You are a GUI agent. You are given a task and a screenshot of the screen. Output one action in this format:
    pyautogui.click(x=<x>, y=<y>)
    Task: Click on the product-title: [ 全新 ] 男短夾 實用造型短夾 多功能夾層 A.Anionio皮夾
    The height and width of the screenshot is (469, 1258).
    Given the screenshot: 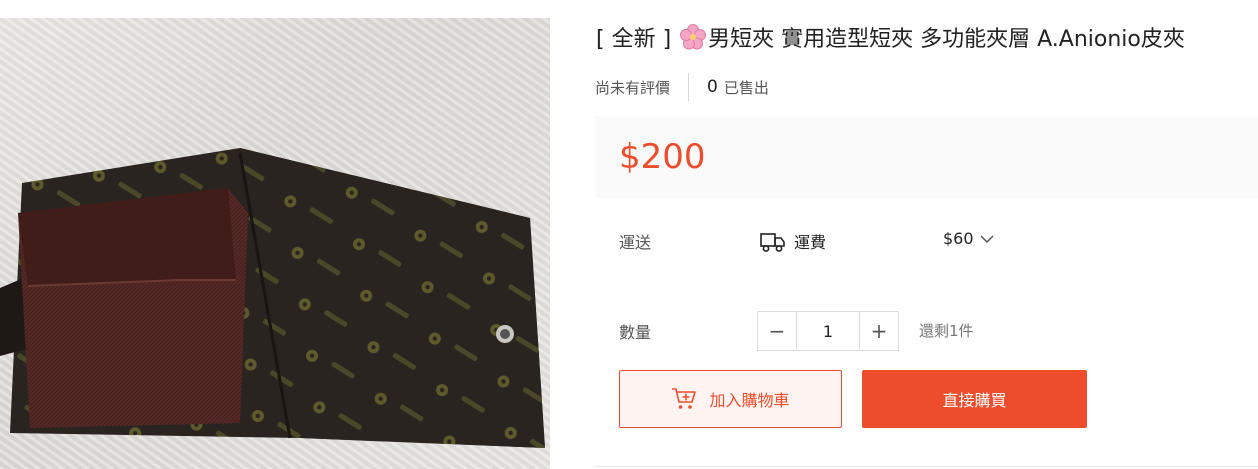 What is the action you would take?
    pyautogui.click(x=927, y=40)
    